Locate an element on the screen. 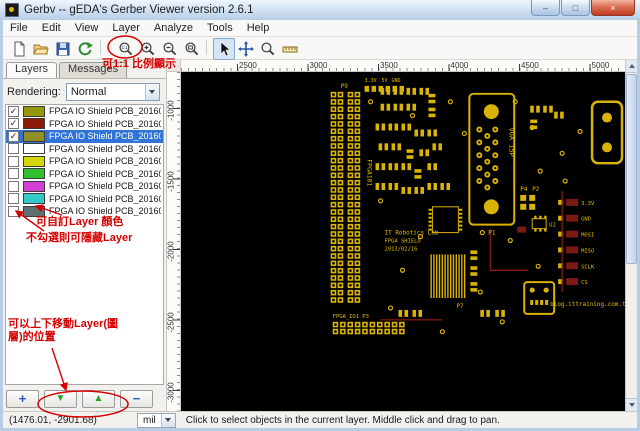  pcb-text-label: FPGA_IO1 P3 is located at coordinates (351, 317).